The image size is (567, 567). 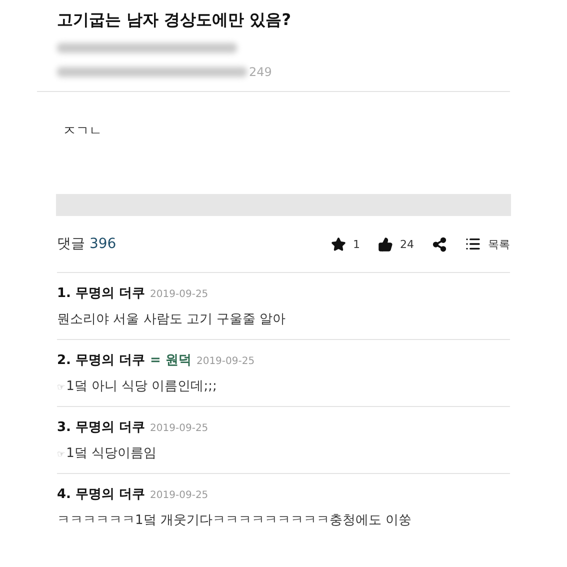 What do you see at coordinates (82, 131) in the screenshot?
I see `post-body: ㅈㄱㄴ` at bounding box center [82, 131].